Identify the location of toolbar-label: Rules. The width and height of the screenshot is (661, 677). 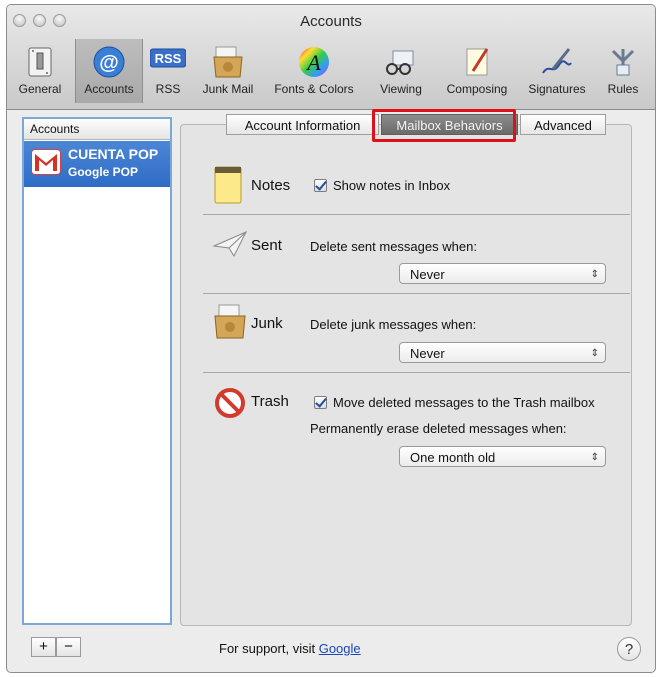
(623, 89).